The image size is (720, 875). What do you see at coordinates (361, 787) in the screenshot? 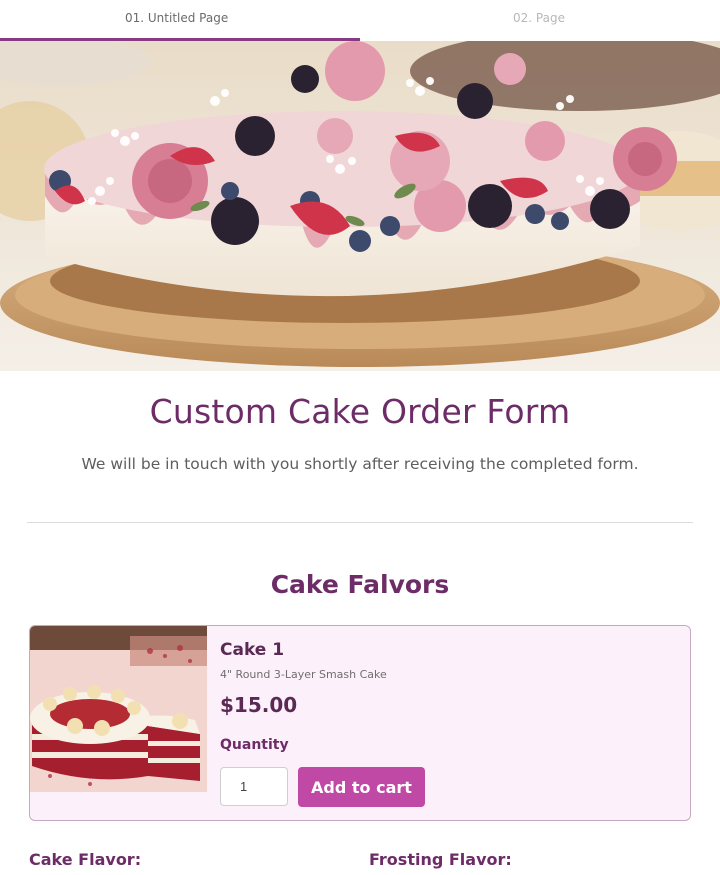
I see `add-to-cart-button: Add to cart` at bounding box center [361, 787].